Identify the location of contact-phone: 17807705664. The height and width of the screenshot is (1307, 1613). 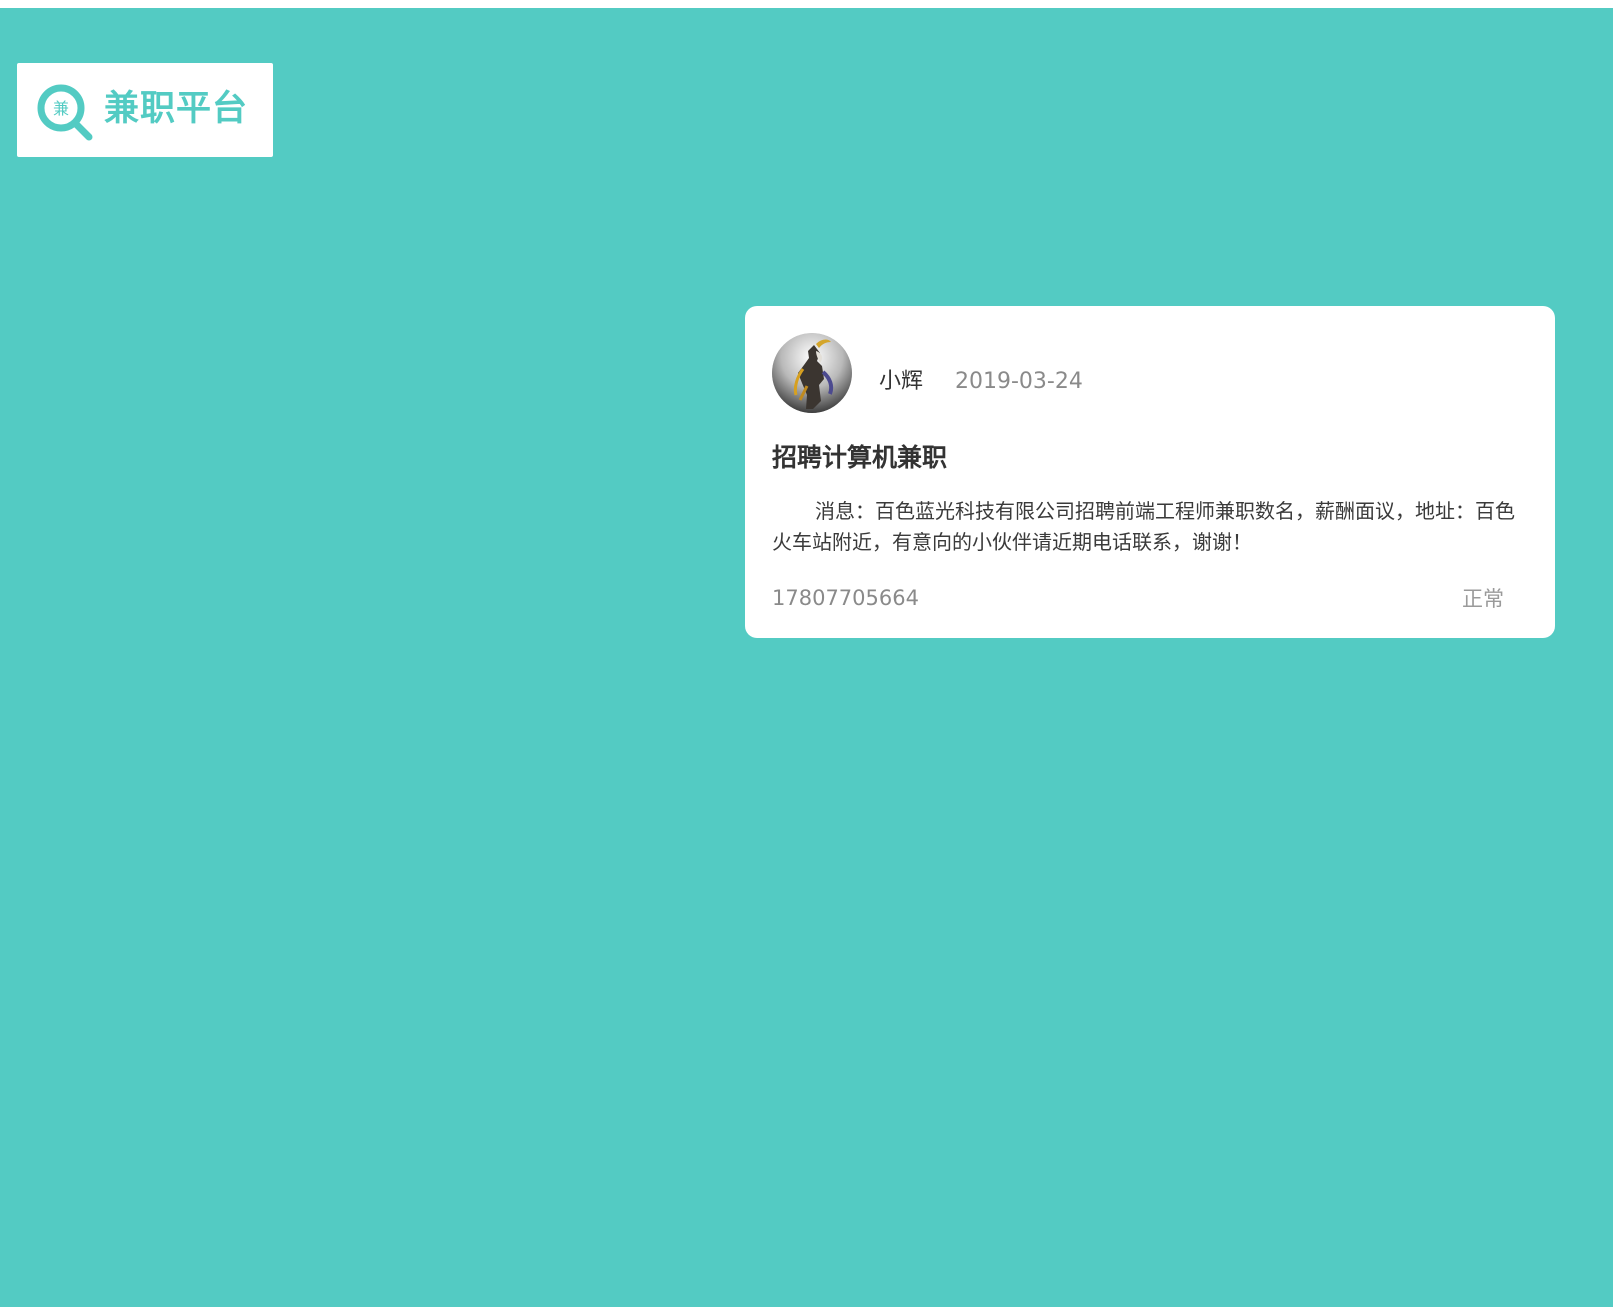
(845, 598).